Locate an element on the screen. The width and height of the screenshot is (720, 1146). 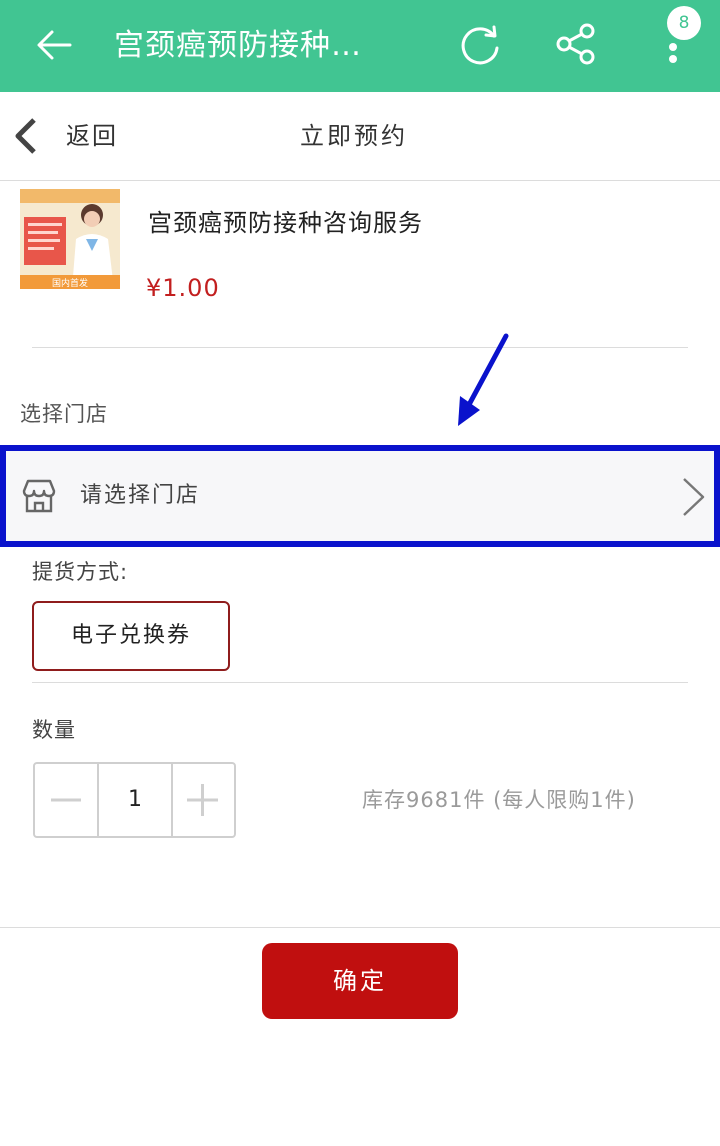
plus-icon is located at coordinates (202, 800).